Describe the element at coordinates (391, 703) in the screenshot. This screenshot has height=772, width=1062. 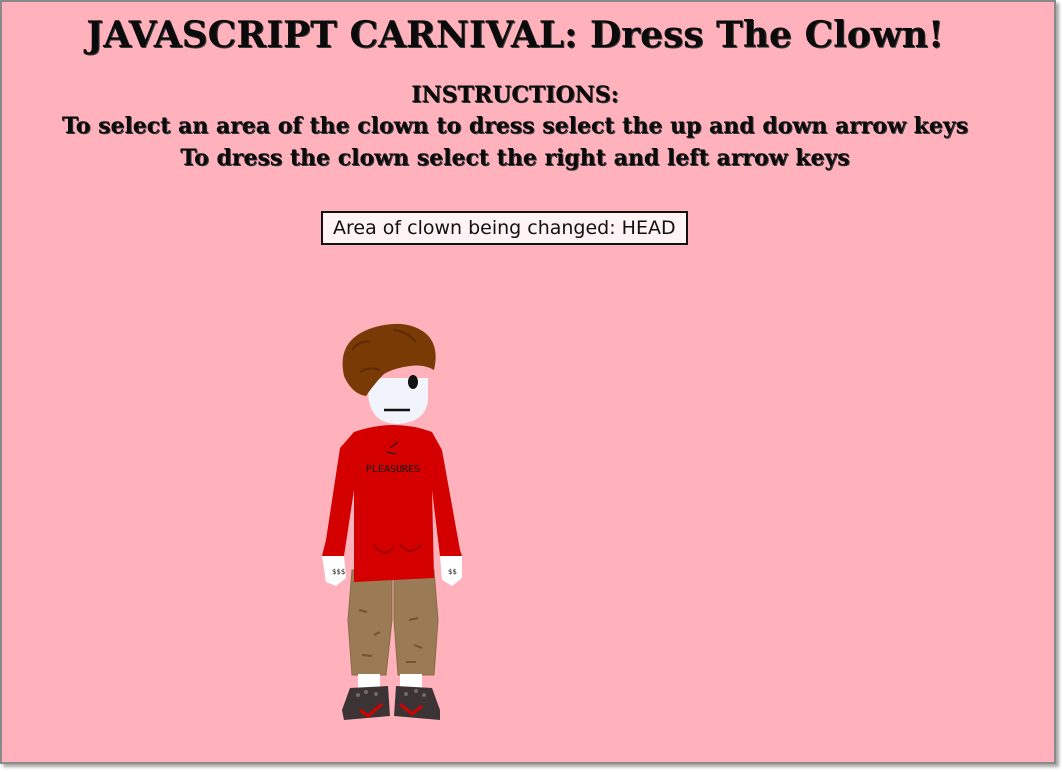
I see `clown-shoes` at that location.